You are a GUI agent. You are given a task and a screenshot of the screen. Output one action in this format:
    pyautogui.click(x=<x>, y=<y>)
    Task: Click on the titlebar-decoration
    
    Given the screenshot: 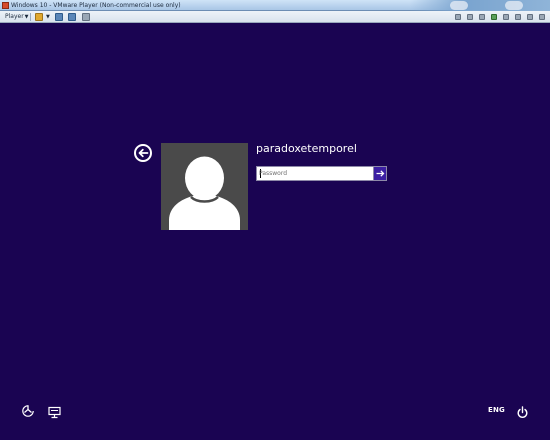 What is the action you would take?
    pyautogui.click(x=480, y=5)
    